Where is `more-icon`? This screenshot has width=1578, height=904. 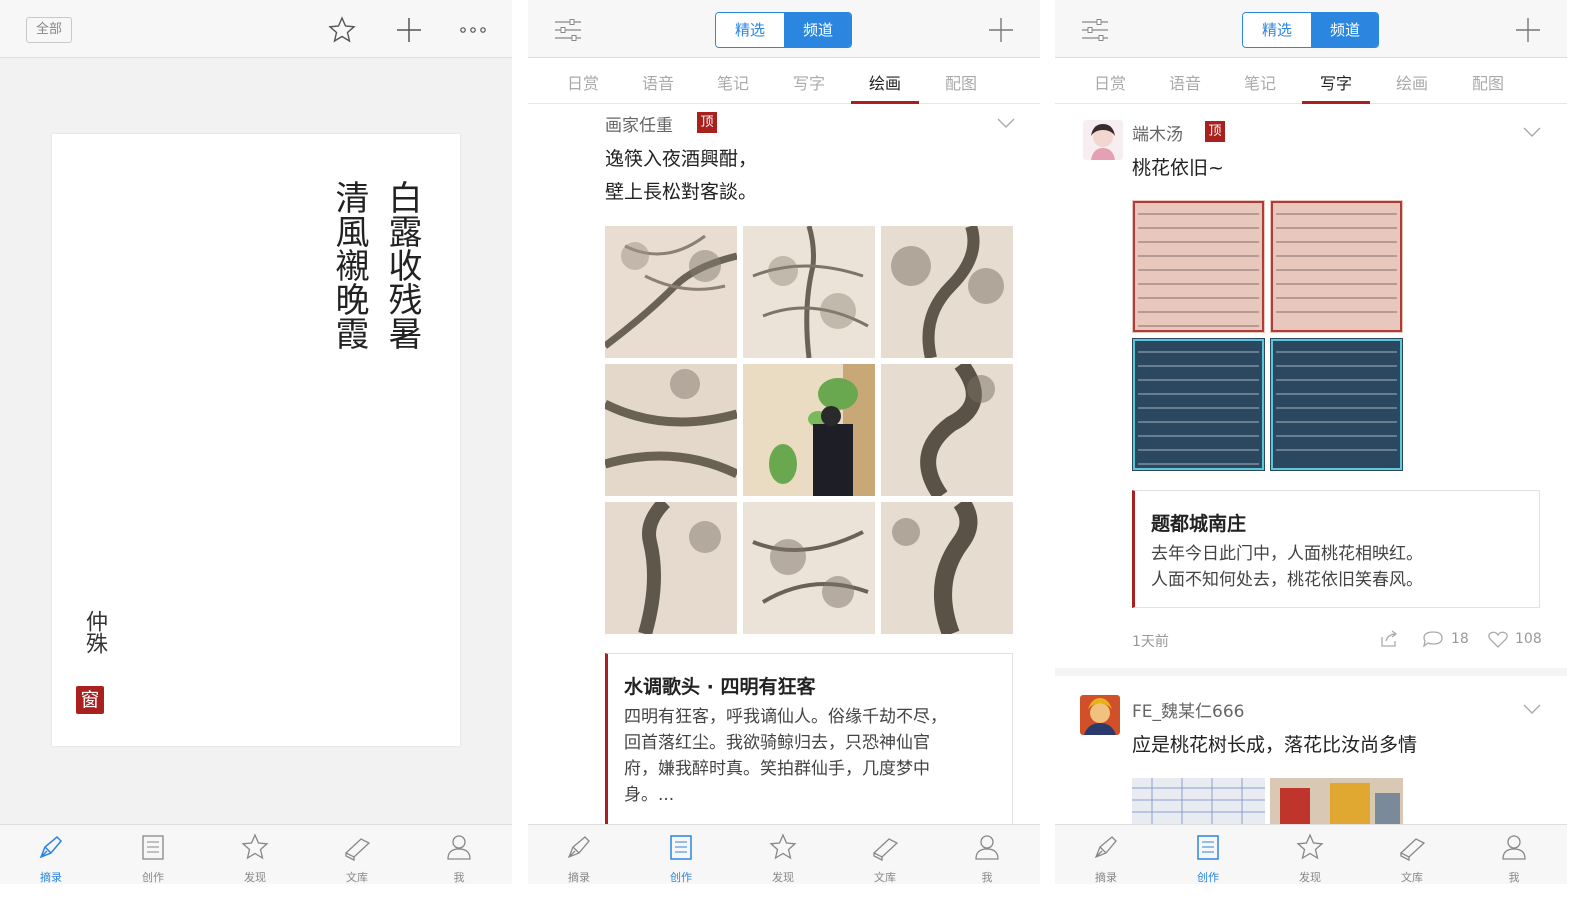
more-icon is located at coordinates (473, 30).